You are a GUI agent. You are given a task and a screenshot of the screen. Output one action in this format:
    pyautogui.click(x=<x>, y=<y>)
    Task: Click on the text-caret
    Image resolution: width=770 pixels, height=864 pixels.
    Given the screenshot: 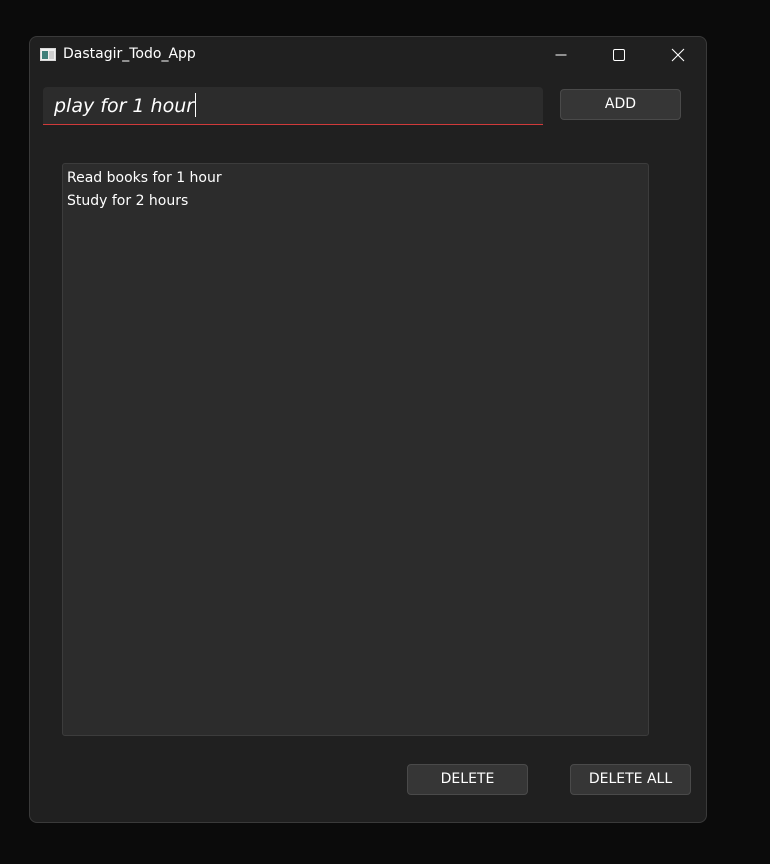 What is the action you would take?
    pyautogui.click(x=196, y=105)
    